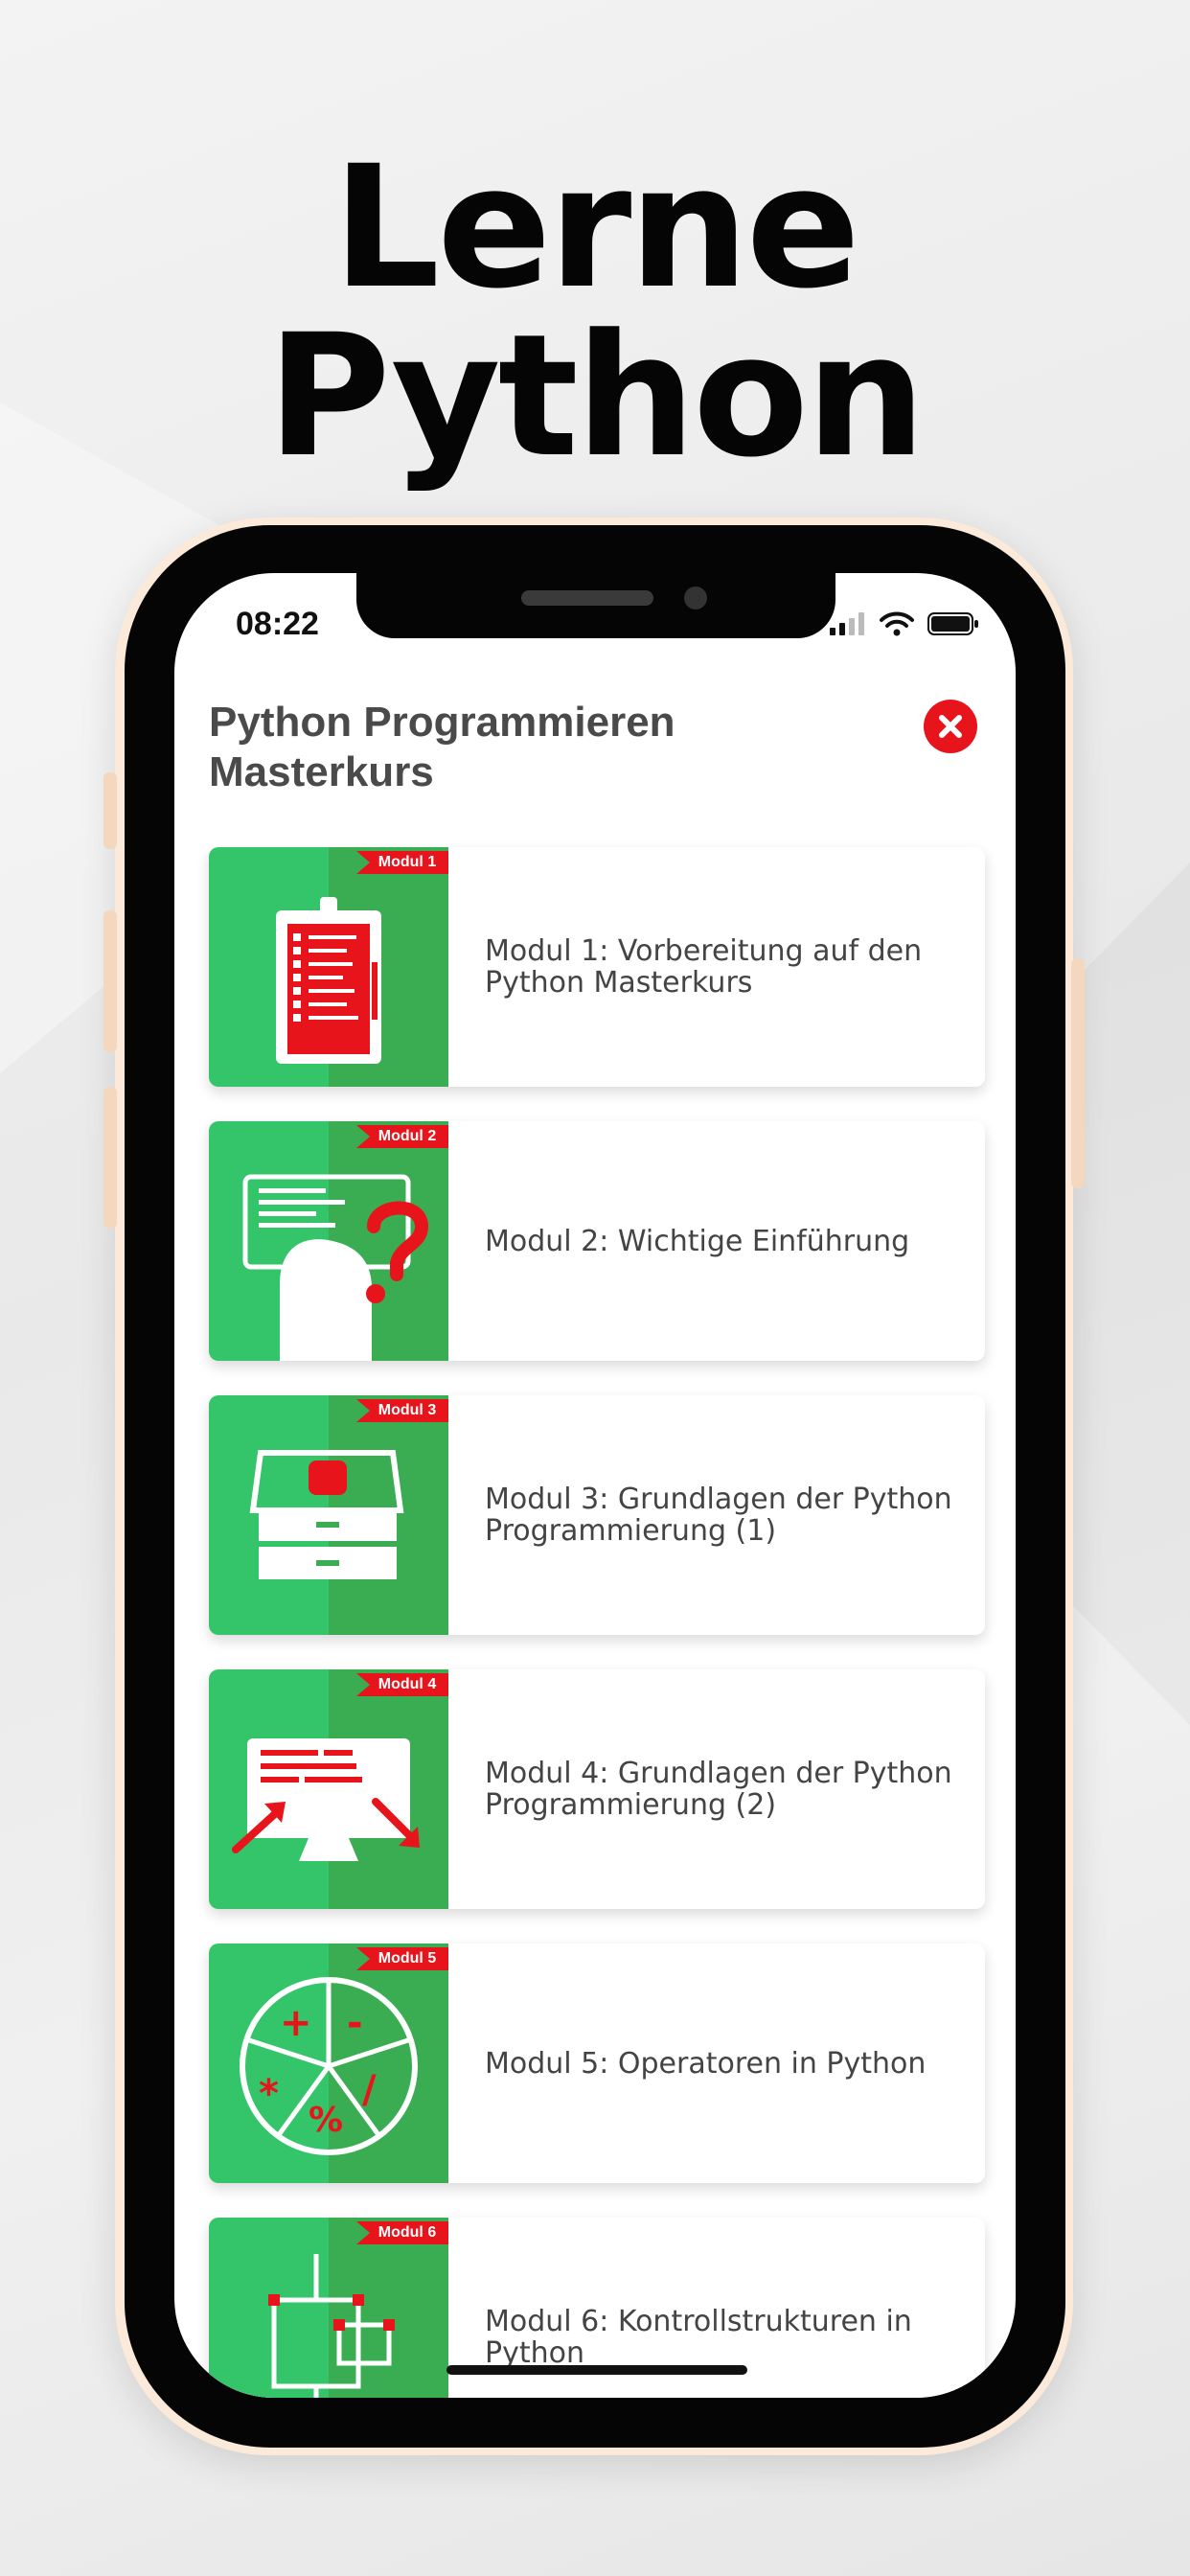 Image resolution: width=1190 pixels, height=2576 pixels. Describe the element at coordinates (706, 2064) in the screenshot. I see `module-title: Modul 5: Operatoren in Python` at that location.